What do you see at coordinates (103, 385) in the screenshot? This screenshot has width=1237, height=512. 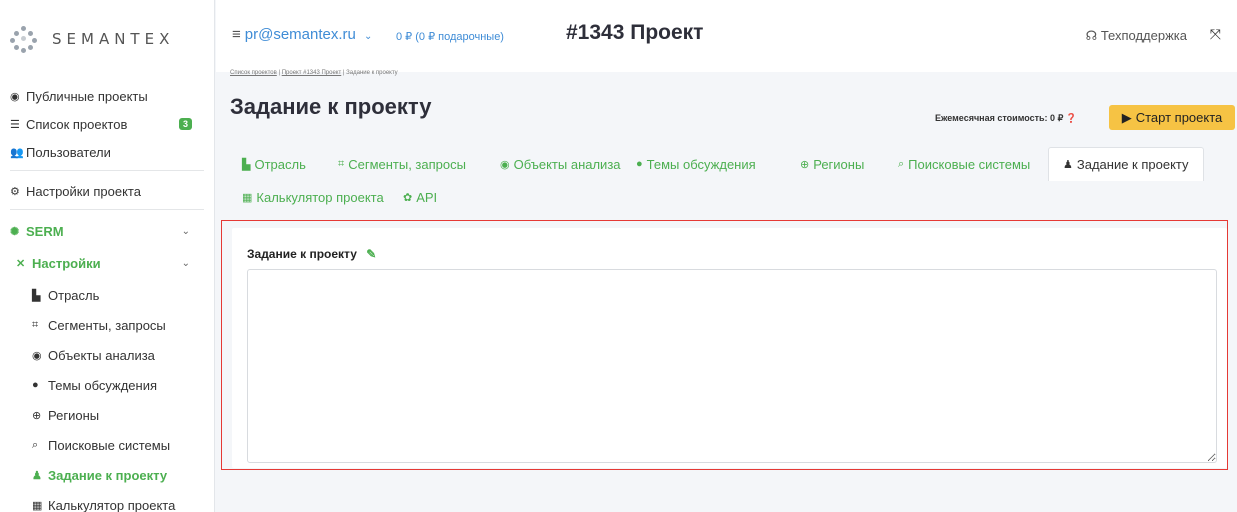 I see `sidebar-item-label: Темы обсуждения` at bounding box center [103, 385].